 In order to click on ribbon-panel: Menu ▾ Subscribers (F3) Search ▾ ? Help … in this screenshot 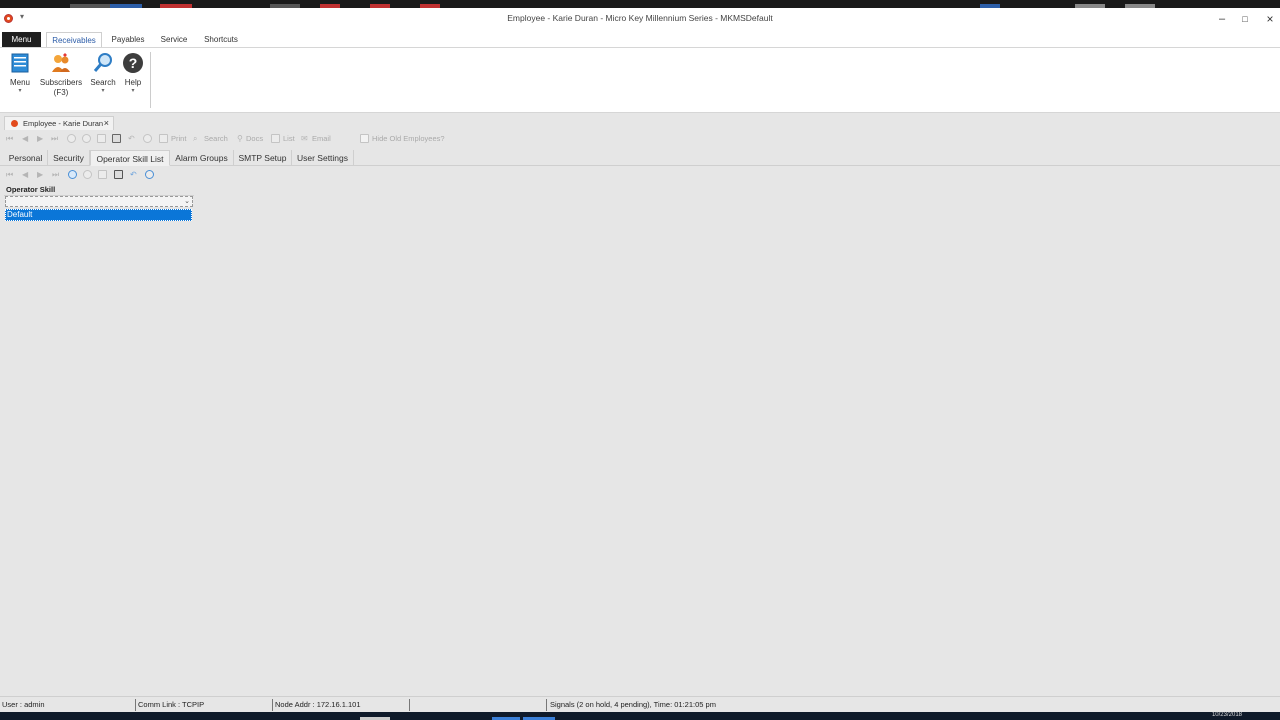, I will do `click(640, 80)`.